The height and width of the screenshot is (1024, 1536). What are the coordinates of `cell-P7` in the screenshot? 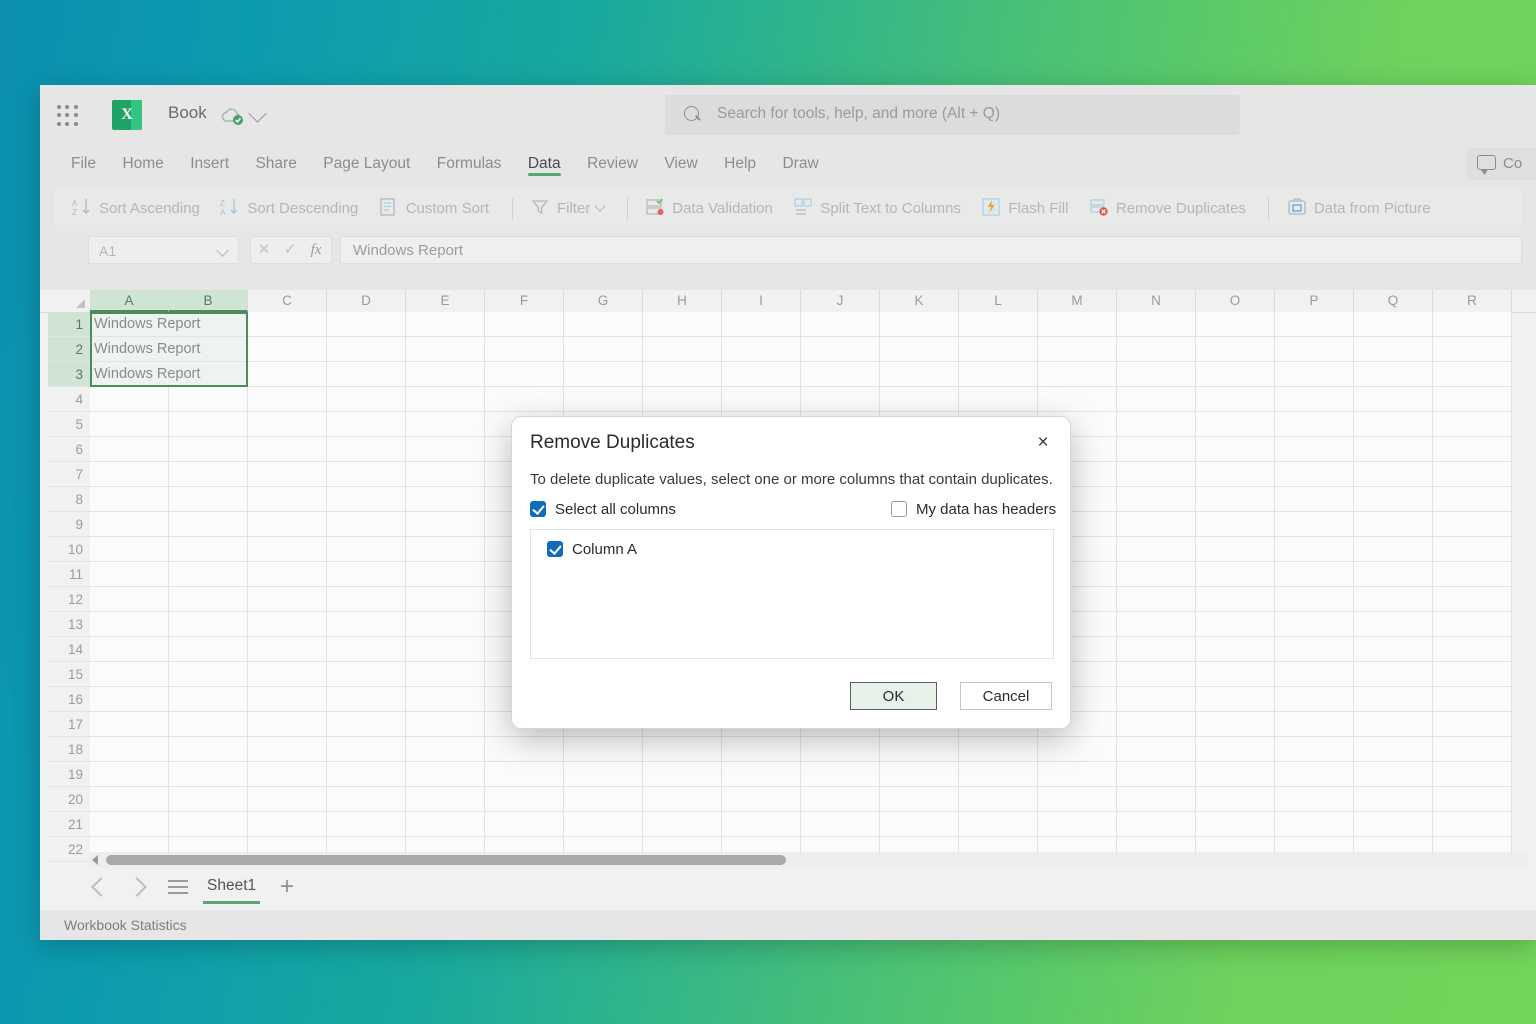 It's located at (1314, 474).